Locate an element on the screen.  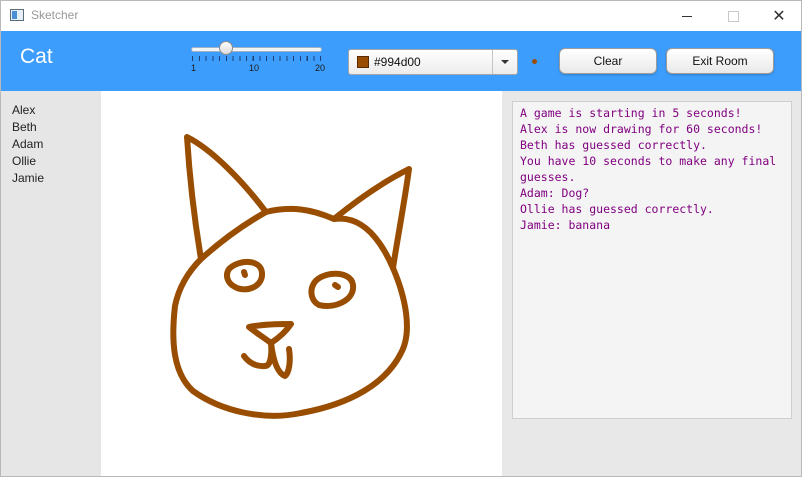
close-button: ✕ is located at coordinates (778, 16).